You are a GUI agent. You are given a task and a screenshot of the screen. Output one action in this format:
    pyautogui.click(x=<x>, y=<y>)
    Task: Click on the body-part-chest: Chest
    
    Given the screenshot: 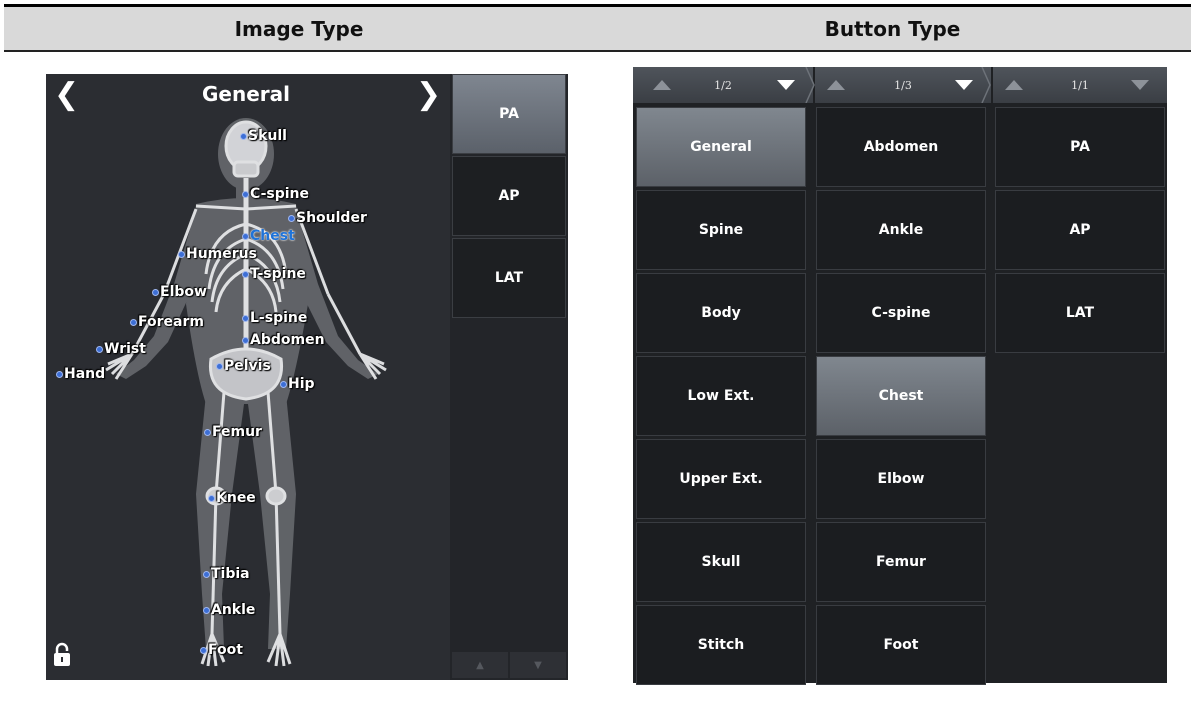 What is the action you would take?
    pyautogui.click(x=268, y=236)
    